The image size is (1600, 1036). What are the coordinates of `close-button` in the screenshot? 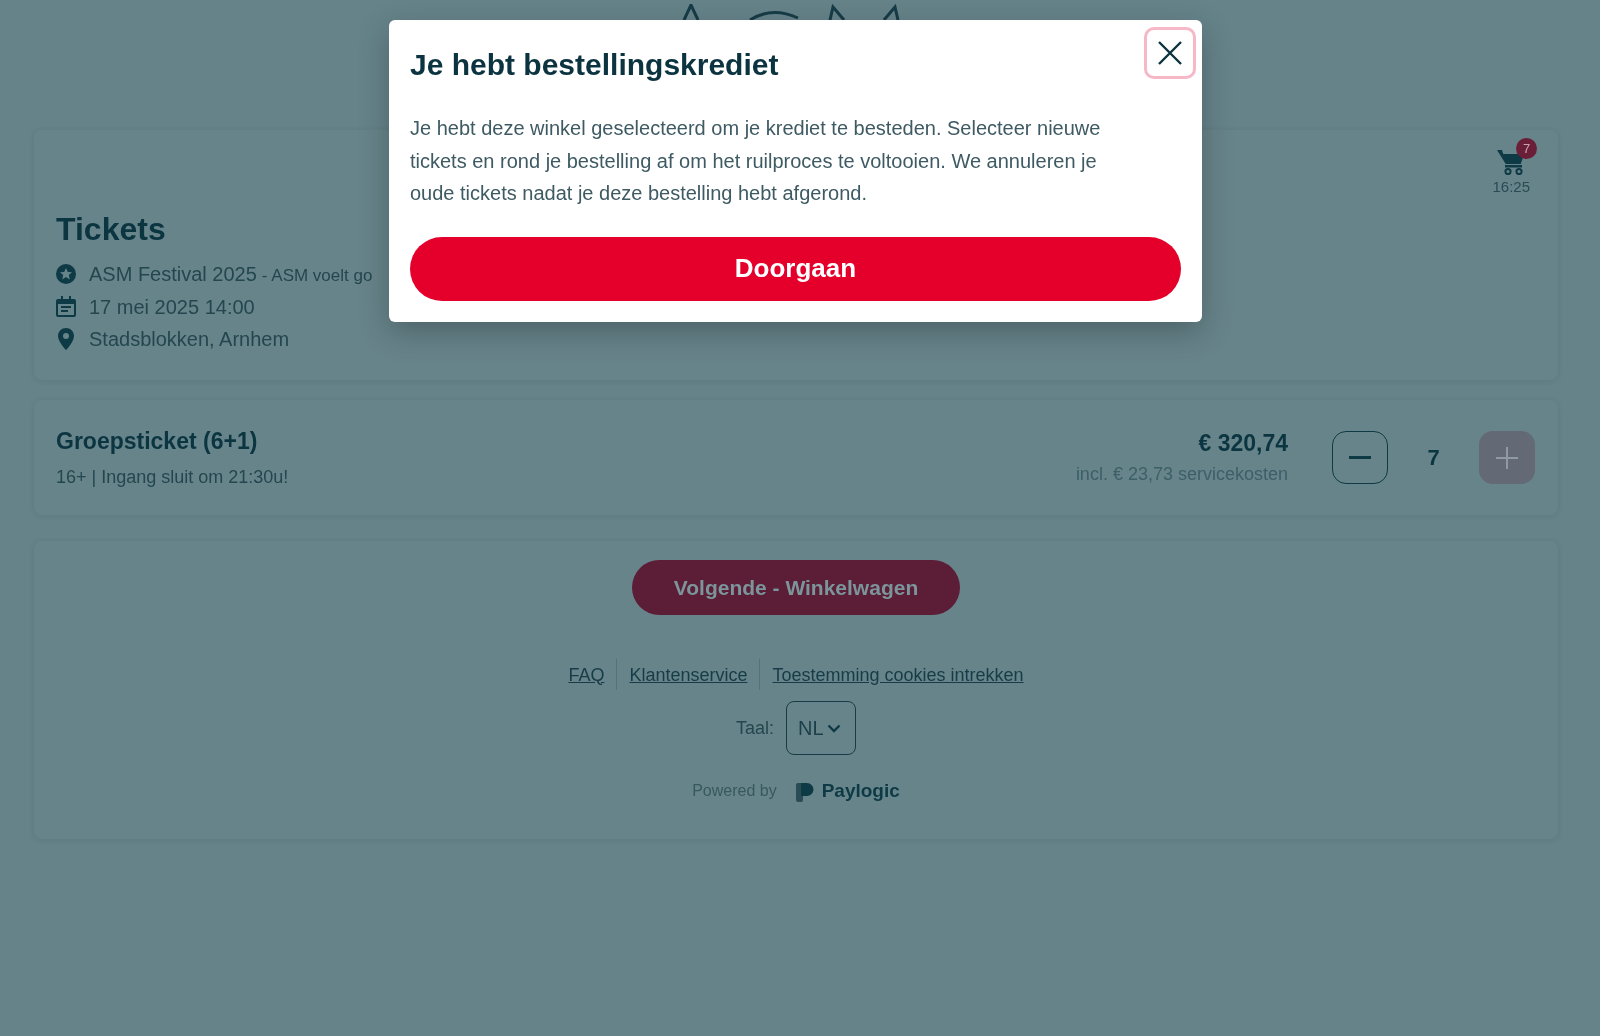 It's located at (1170, 53).